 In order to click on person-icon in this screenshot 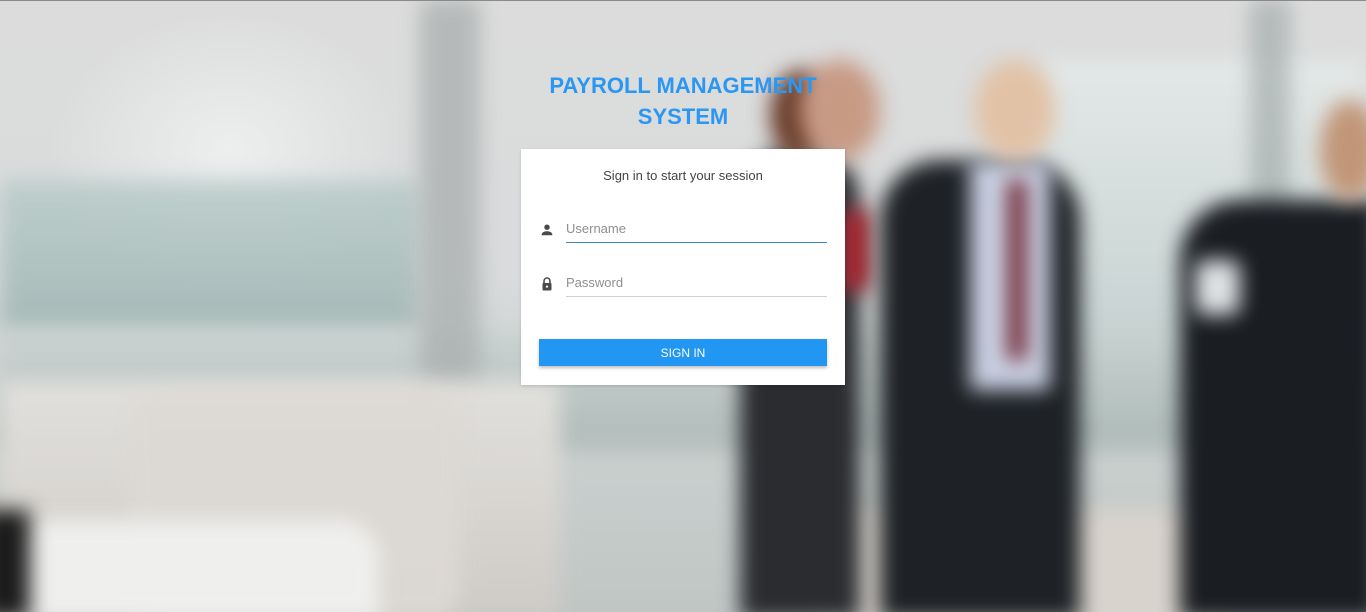, I will do `click(547, 230)`.